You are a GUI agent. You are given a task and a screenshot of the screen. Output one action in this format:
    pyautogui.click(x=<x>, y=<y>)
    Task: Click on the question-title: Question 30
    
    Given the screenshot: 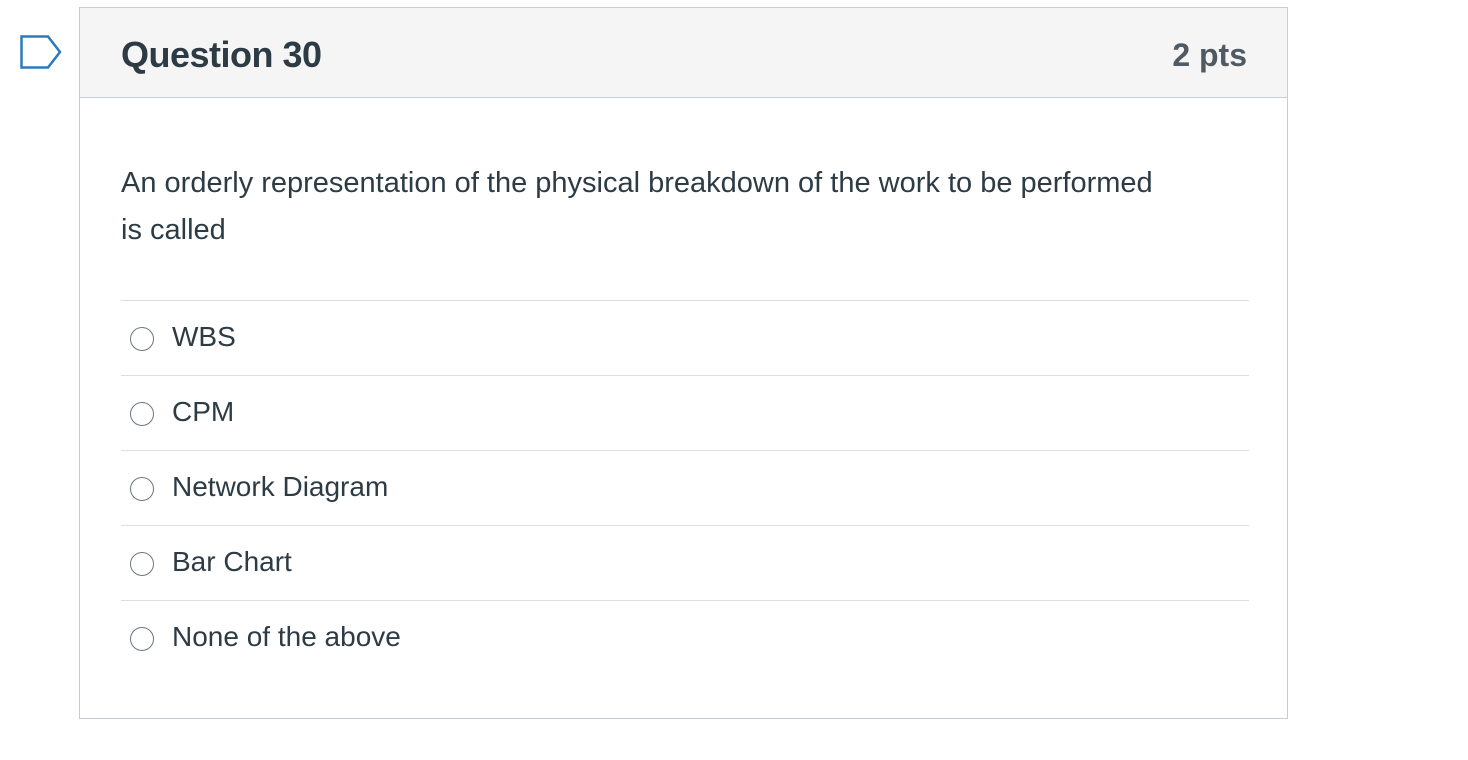 What is the action you would take?
    pyautogui.click(x=221, y=54)
    